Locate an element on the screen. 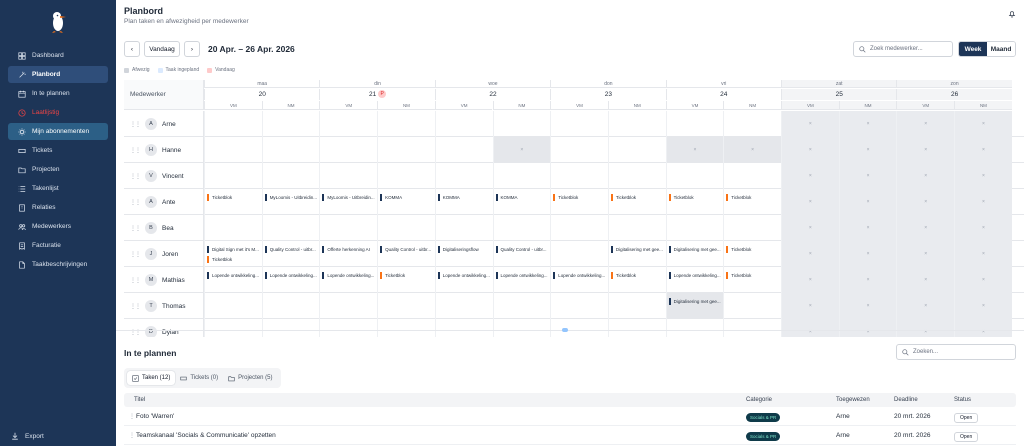 The width and height of the screenshot is (1024, 446). sidebar-item-projecten: Projecten is located at coordinates (58, 169).